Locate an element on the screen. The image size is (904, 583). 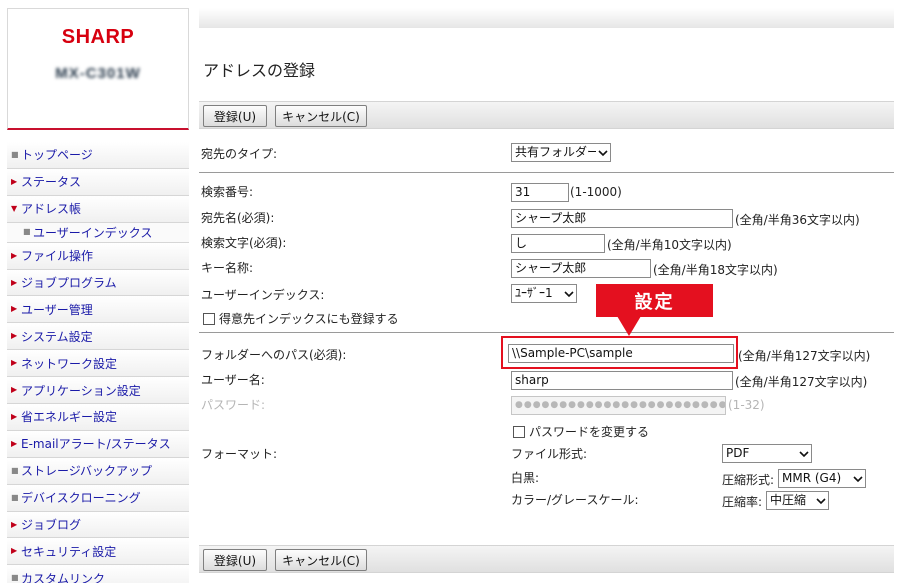
nav-item-job-log: ▶ ジョブログ is located at coordinates (98, 525).